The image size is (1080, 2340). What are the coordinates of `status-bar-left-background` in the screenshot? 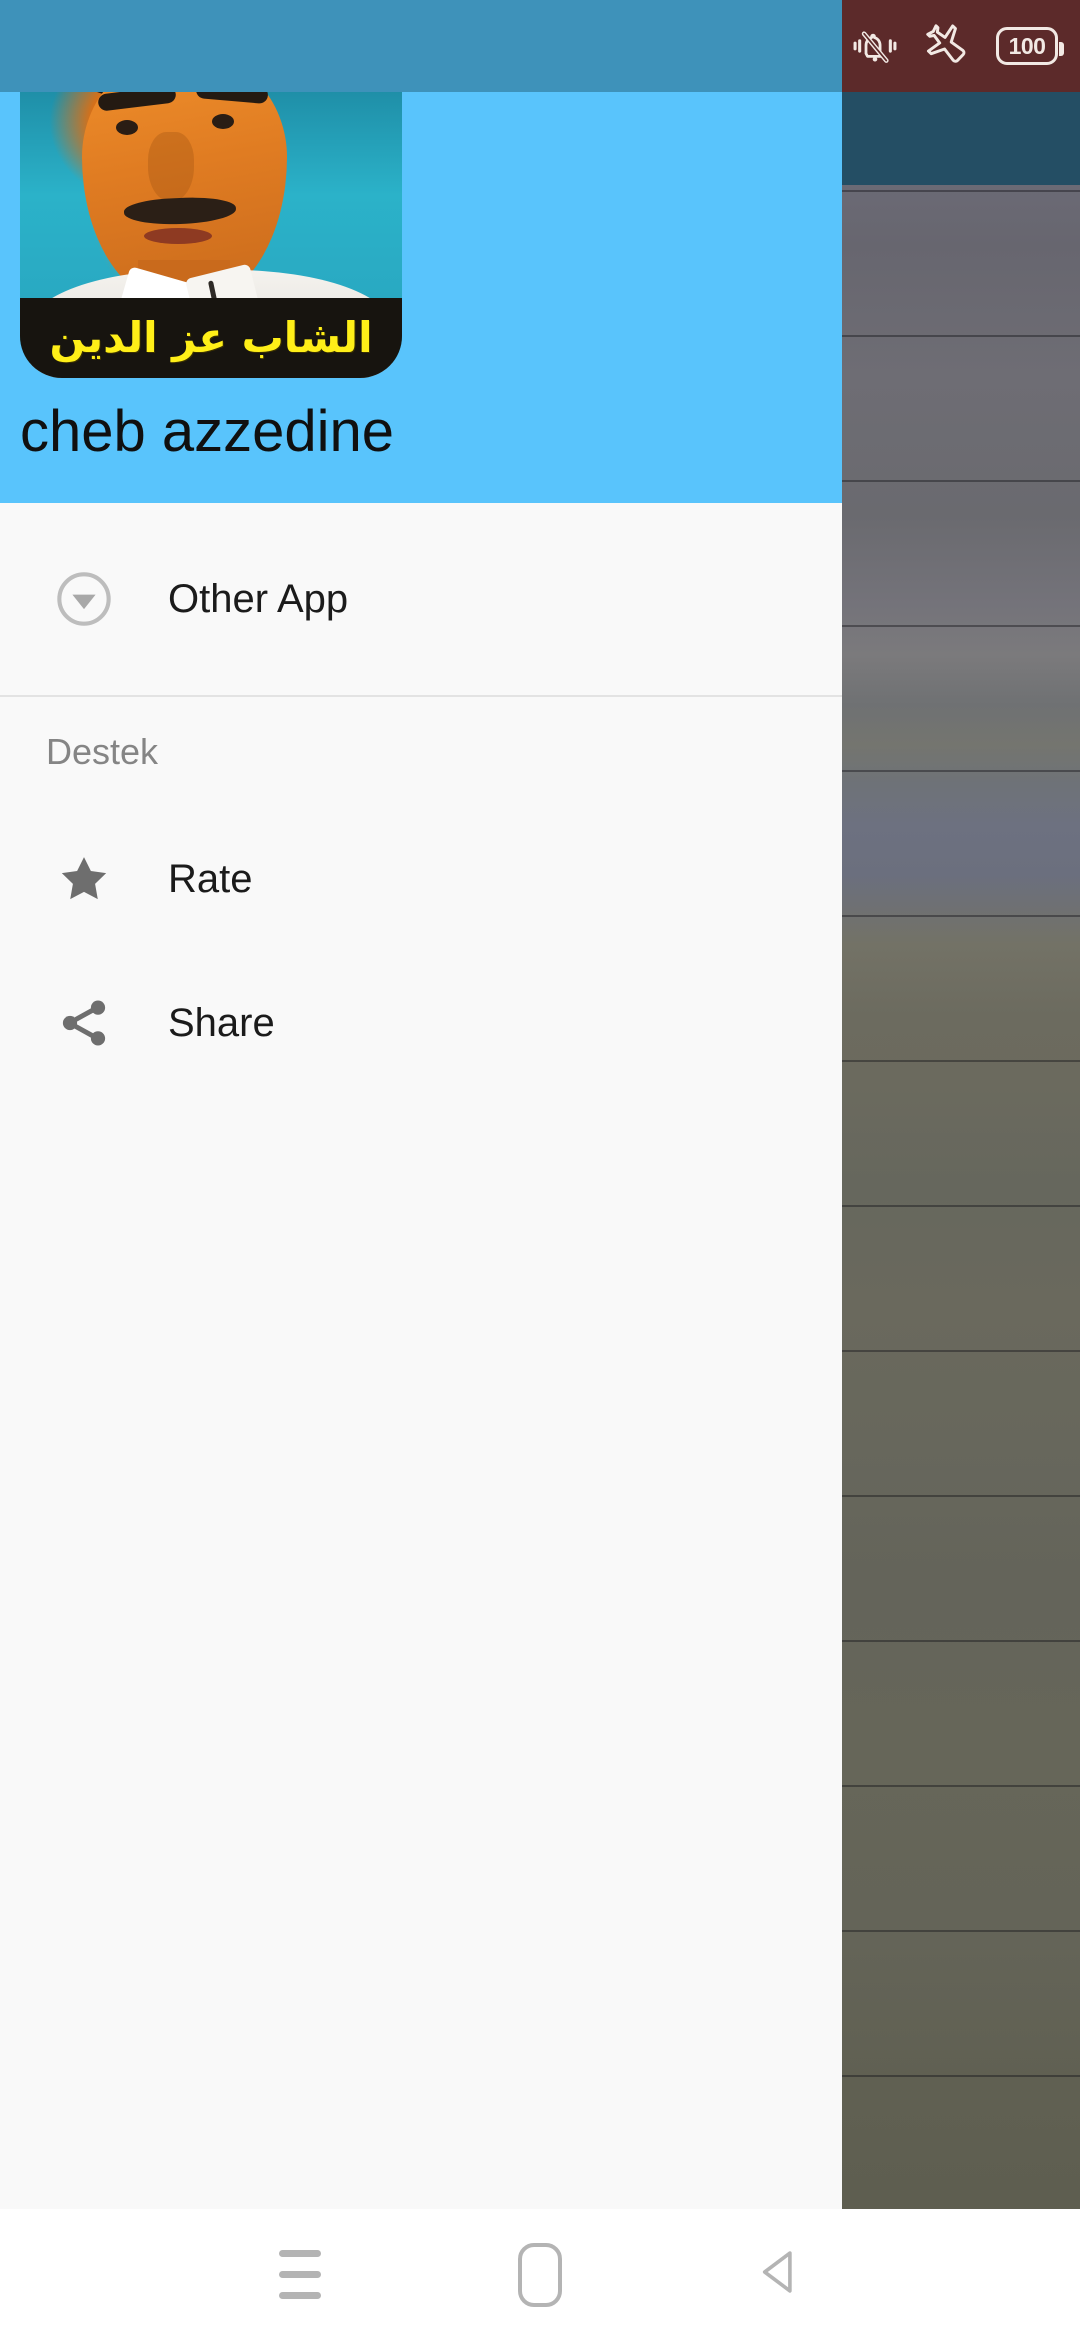 It's located at (421, 46).